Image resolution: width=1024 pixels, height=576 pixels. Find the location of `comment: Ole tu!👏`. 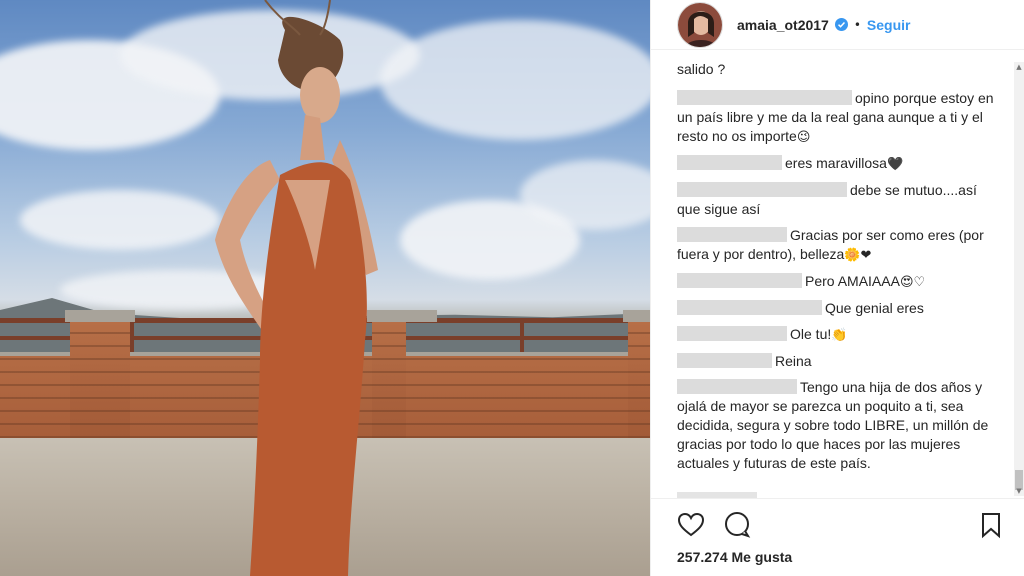

comment: Ole tu!👏 is located at coordinates (837, 335).